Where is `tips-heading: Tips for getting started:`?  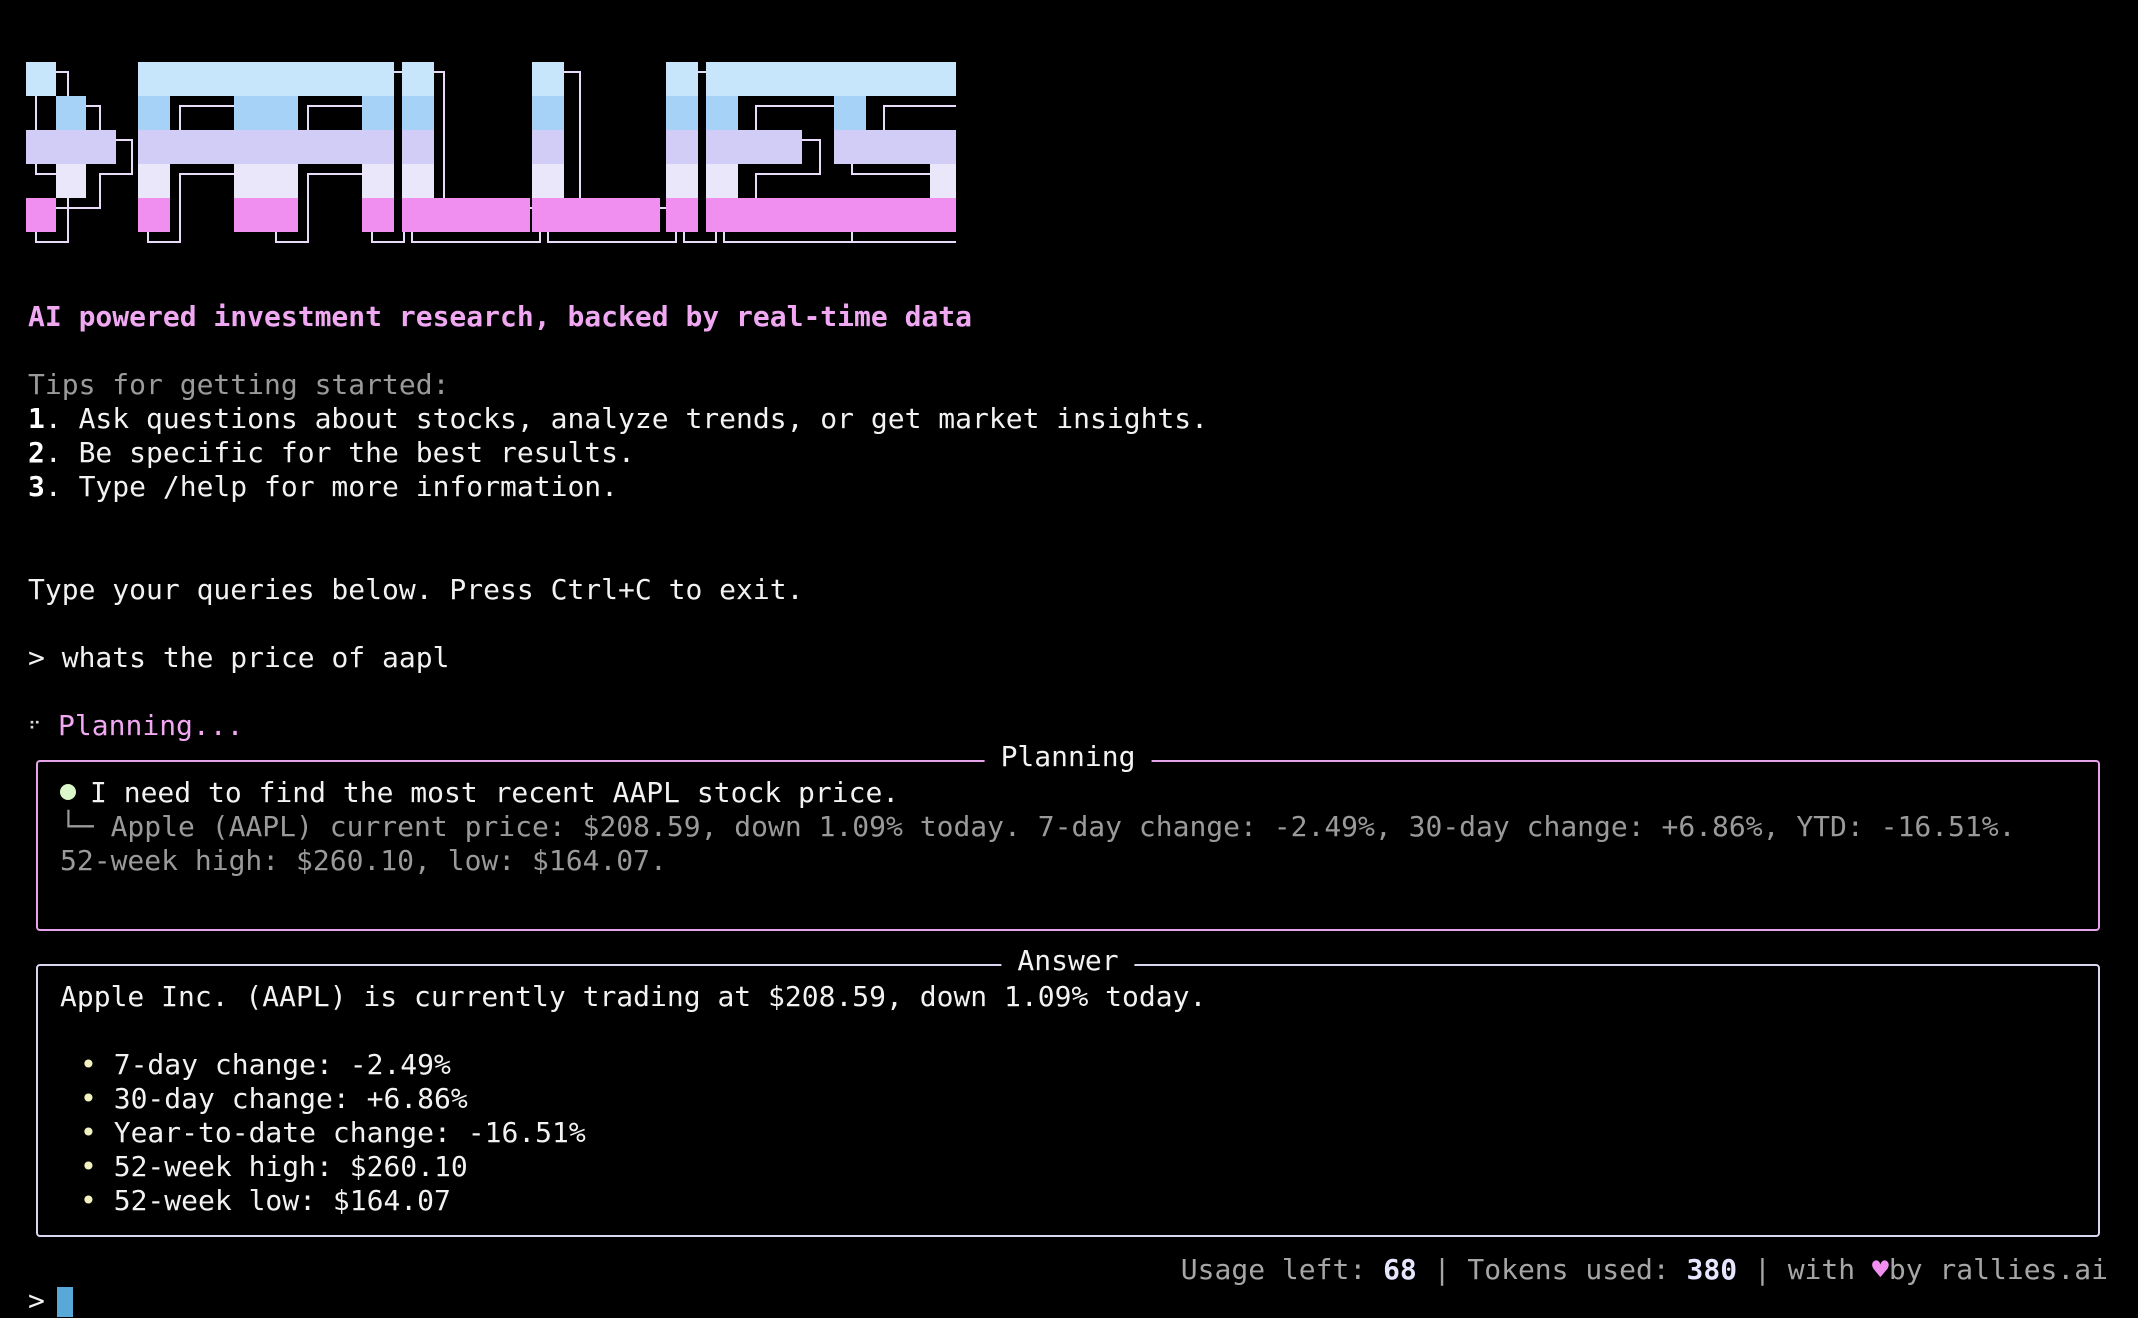
tips-heading: Tips for getting started: is located at coordinates (239, 384).